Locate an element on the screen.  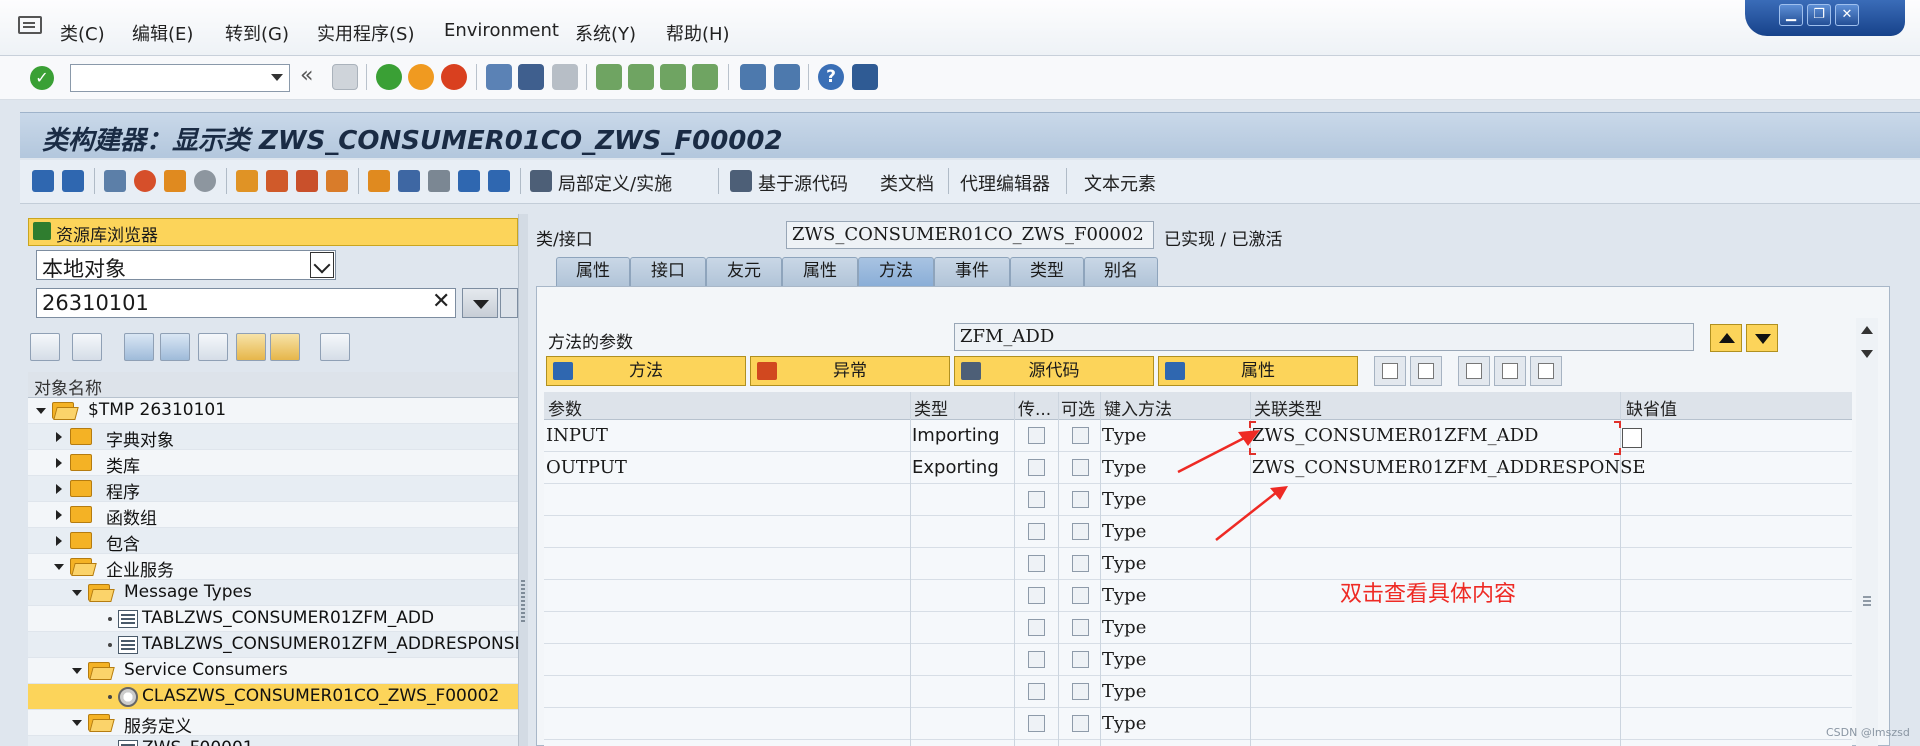
tree-node: TABLZWS_CONSUMER01ZFM_ADDRESPONSE is located at coordinates (273, 645).